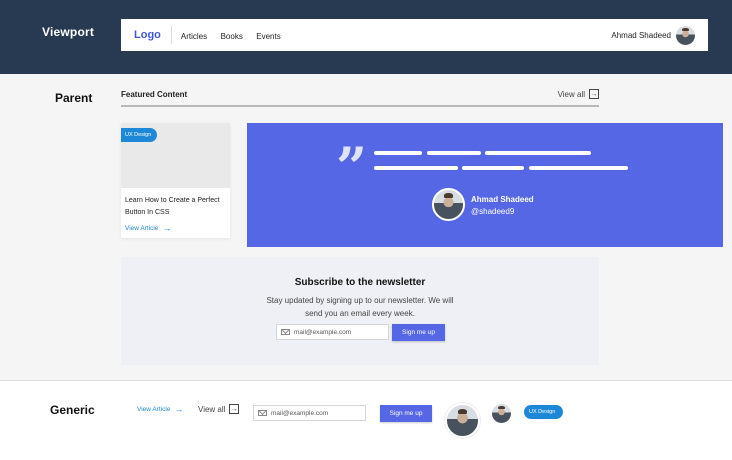  I want to click on quote-author-name: Ahmad Shadeed, so click(502, 199).